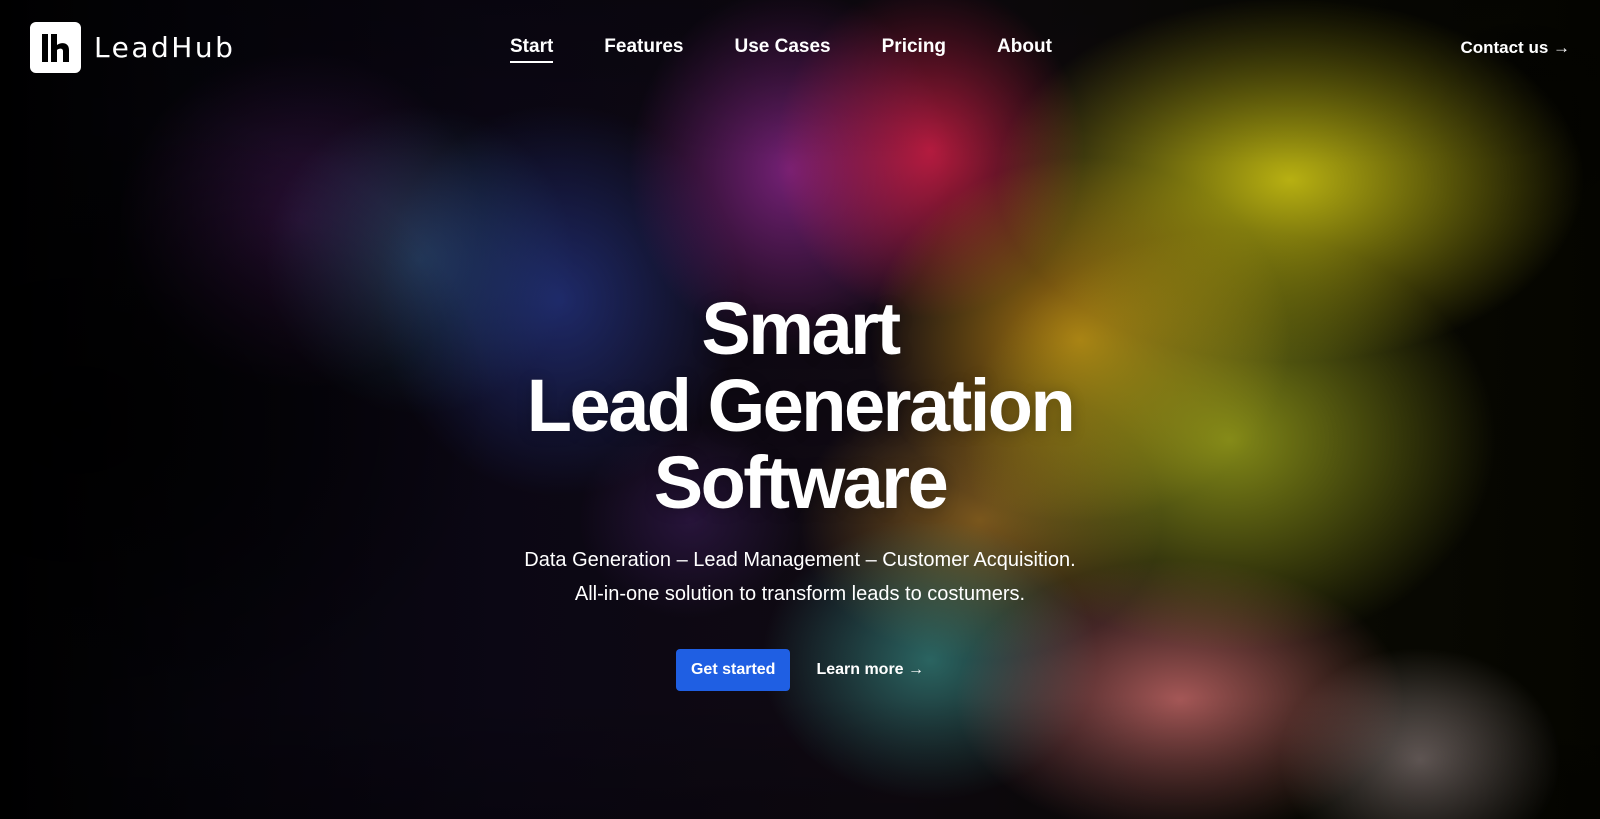 The width and height of the screenshot is (1600, 819). Describe the element at coordinates (783, 49) in the screenshot. I see `nav-item-use-cases: Use Cases` at that location.